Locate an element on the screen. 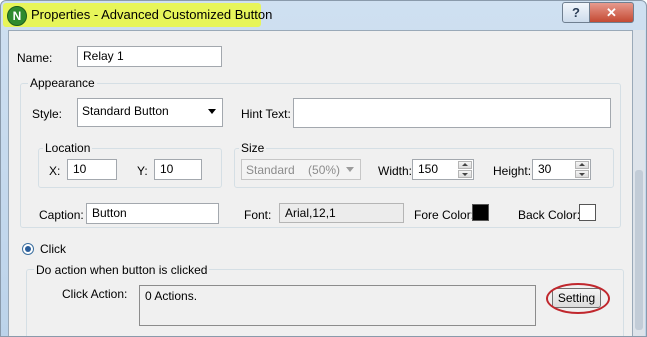 The height and width of the screenshot is (337, 647). hint-text-input is located at coordinates (452, 113).